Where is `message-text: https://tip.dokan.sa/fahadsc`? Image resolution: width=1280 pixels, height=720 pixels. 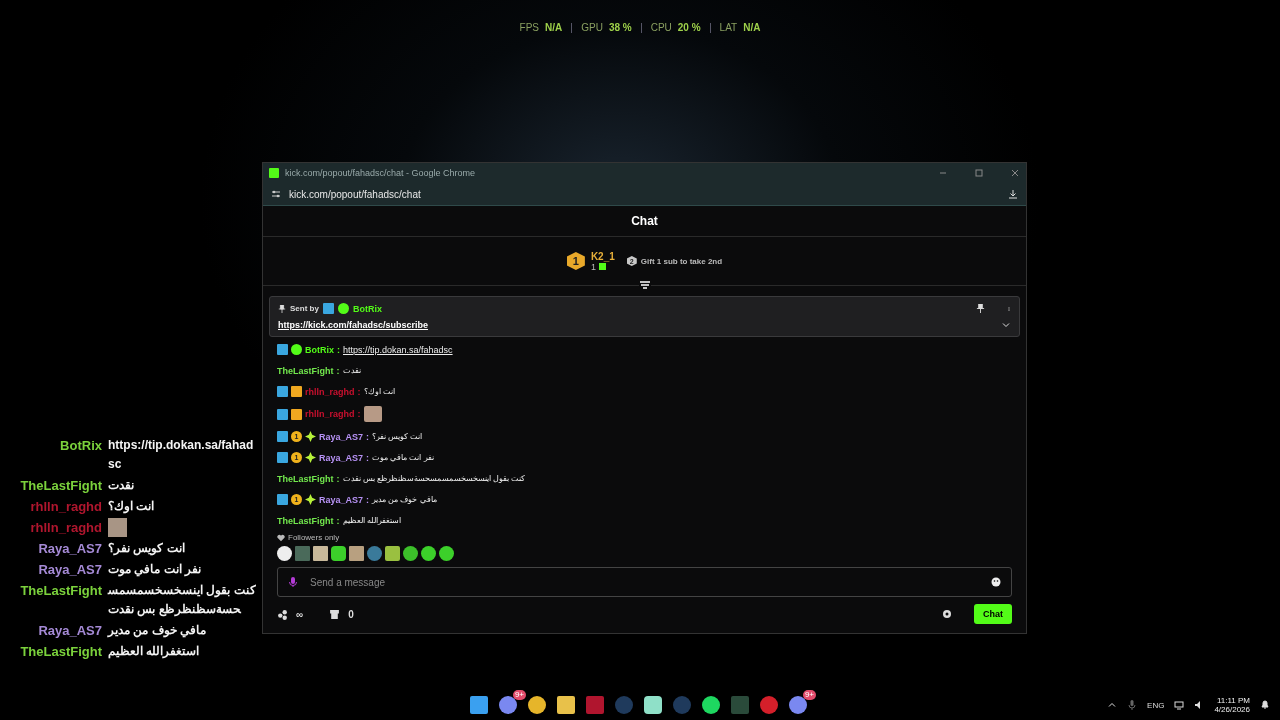 message-text: https://tip.dokan.sa/fahadsc is located at coordinates (181, 455).